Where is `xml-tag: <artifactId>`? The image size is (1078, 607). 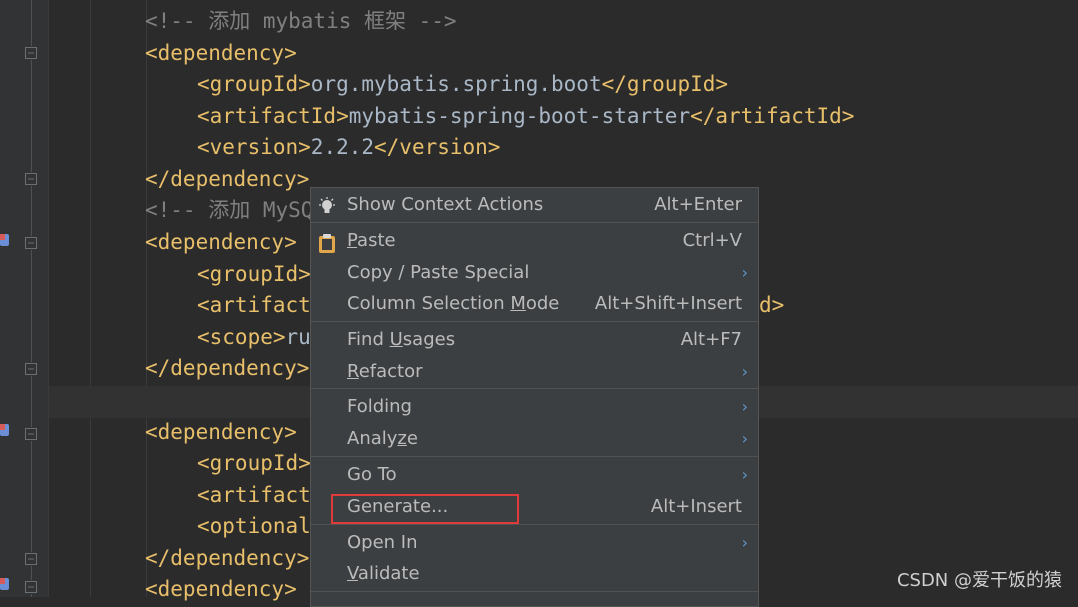 xml-tag: <artifactId> is located at coordinates (273, 116).